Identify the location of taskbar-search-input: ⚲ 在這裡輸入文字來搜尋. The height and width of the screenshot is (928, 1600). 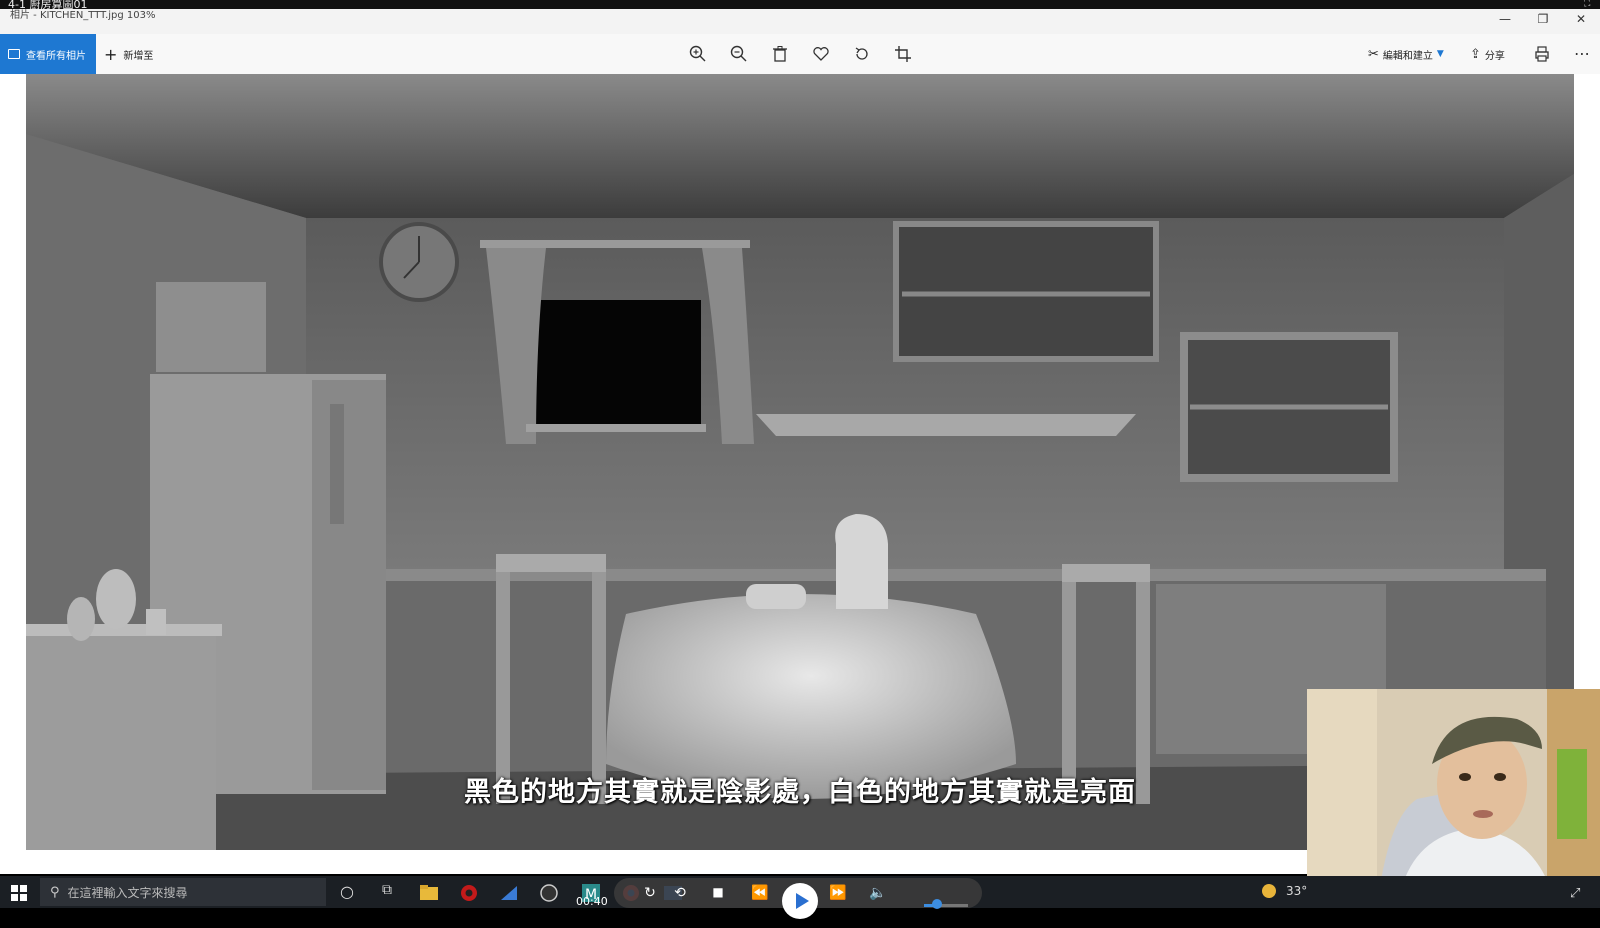
(183, 892).